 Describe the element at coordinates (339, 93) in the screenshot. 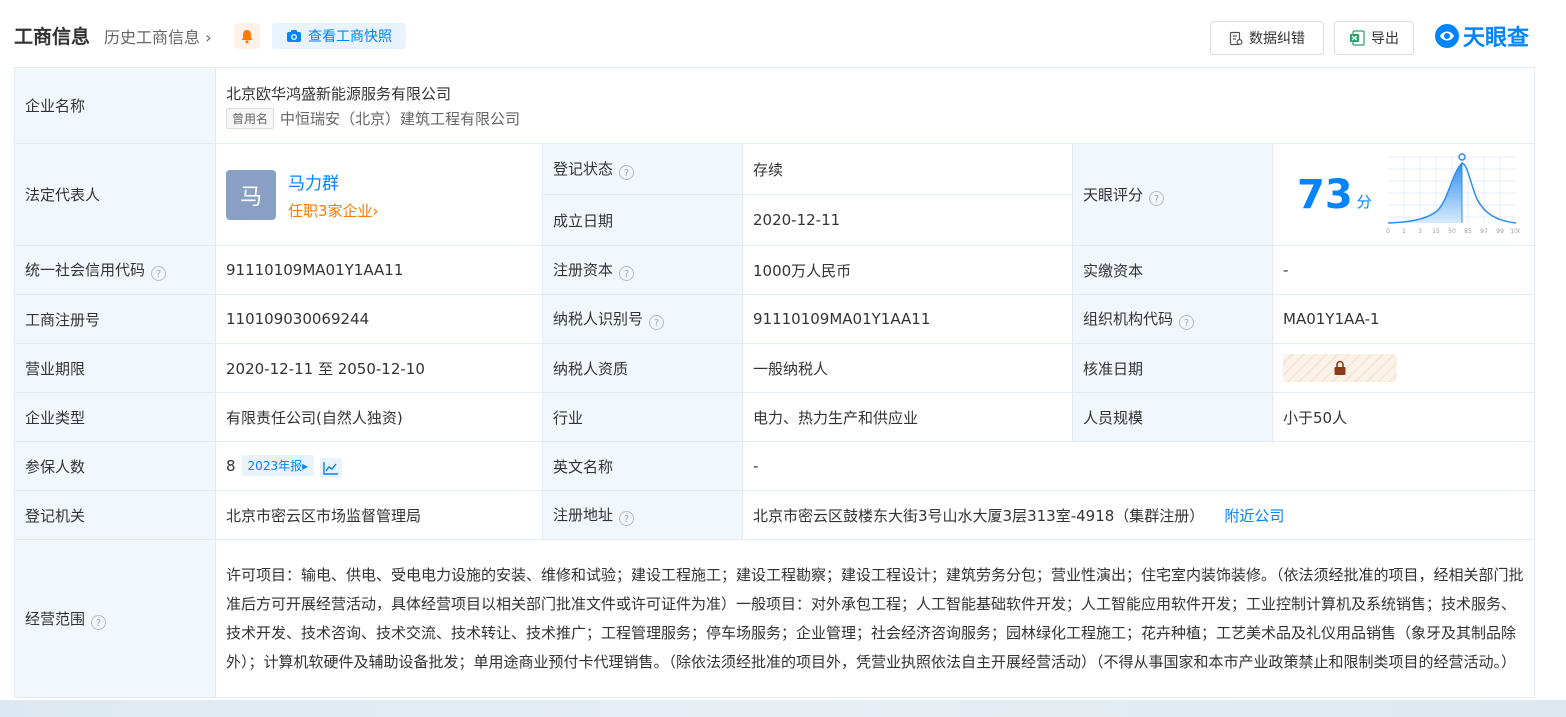

I see `company-name: 北京欧华鸿盛新能源服务有限公司` at that location.